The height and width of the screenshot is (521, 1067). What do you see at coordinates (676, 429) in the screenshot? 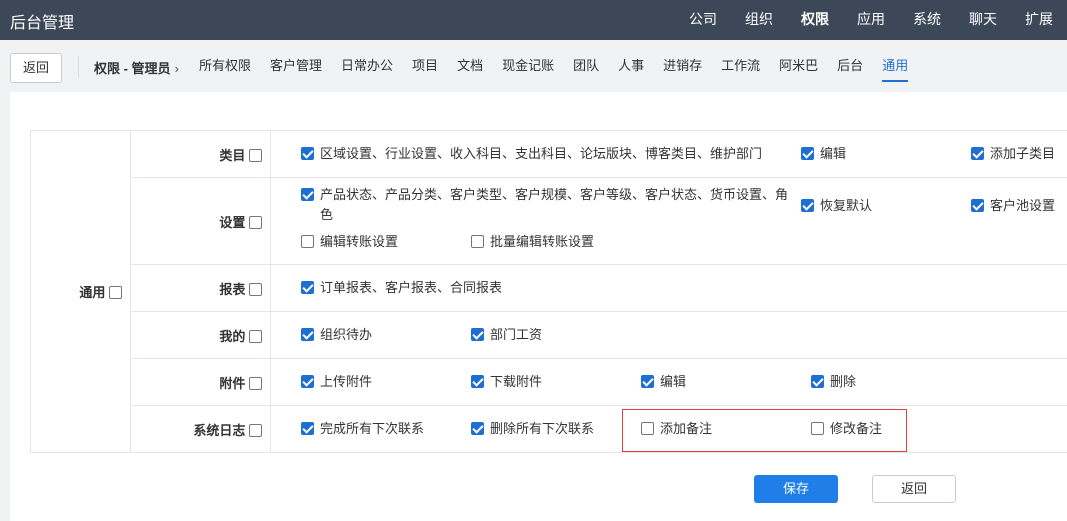
I see `permission-item: 添加备注` at bounding box center [676, 429].